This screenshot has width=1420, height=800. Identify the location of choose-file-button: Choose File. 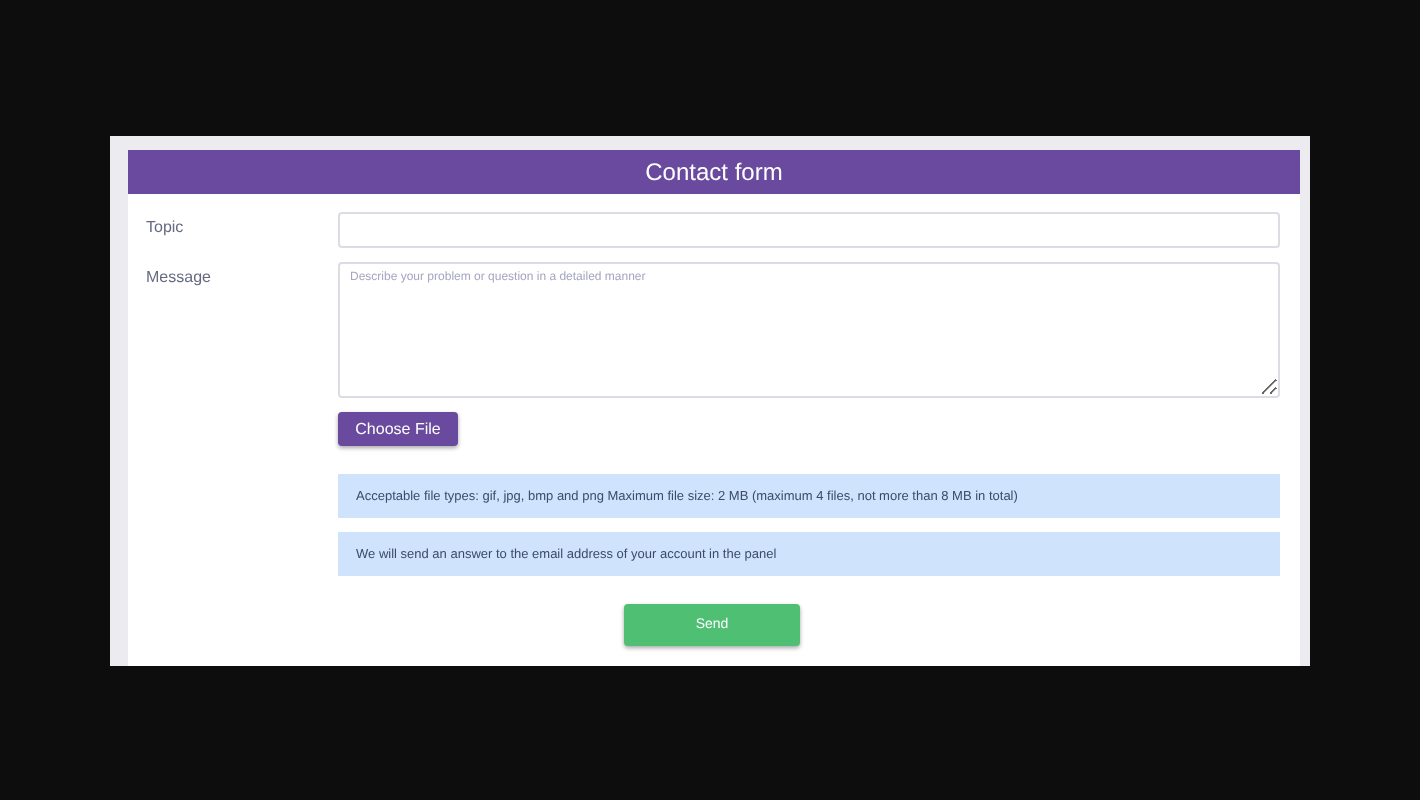
(398, 429).